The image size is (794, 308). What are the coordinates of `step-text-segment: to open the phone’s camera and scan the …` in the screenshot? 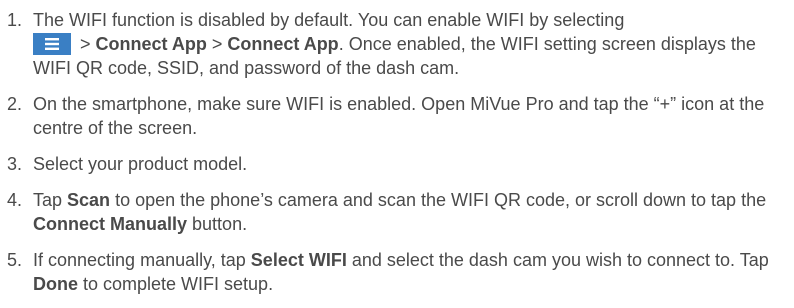 It's located at (438, 200).